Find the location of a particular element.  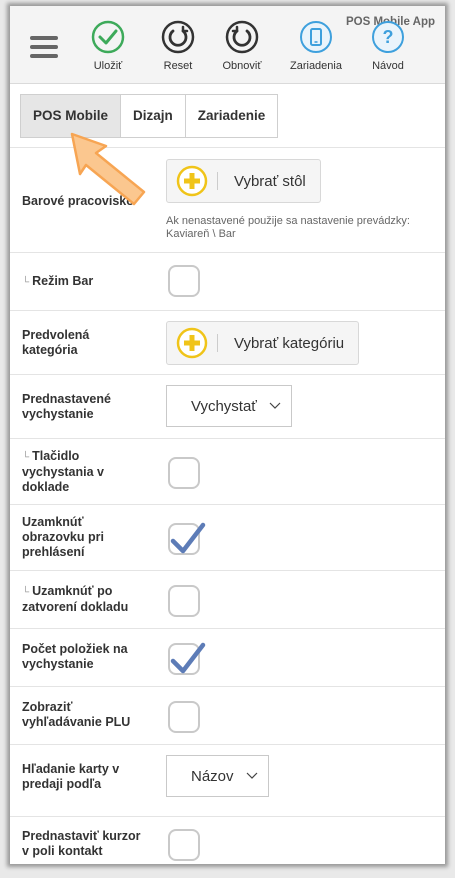

setting-row-show-plu-search: Zobraziť vyhľadávanie PLU is located at coordinates (227, 715).